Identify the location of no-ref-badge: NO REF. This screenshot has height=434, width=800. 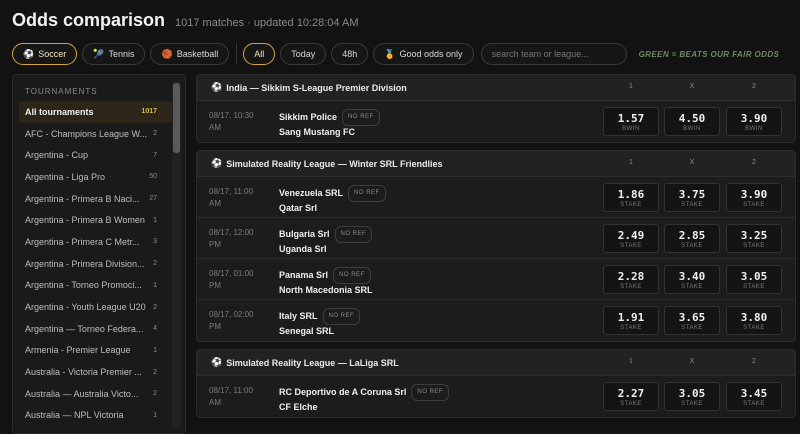
(430, 392).